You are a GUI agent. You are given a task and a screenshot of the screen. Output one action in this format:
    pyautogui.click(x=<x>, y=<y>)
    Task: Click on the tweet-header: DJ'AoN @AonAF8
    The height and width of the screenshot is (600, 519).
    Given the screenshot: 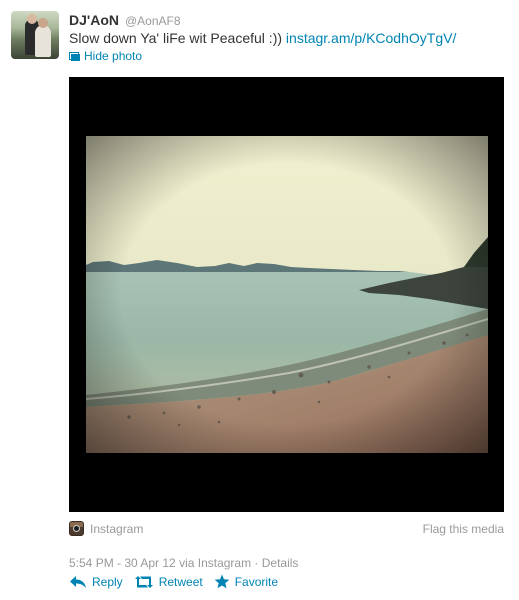 What is the action you would take?
    pyautogui.click(x=125, y=21)
    